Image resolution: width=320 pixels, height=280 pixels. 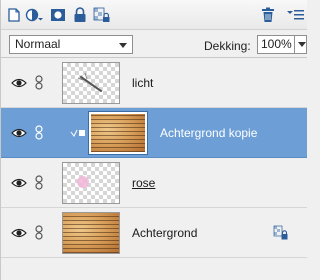 What do you see at coordinates (154, 15) in the screenshot?
I see `layers-toolbar` at bounding box center [154, 15].